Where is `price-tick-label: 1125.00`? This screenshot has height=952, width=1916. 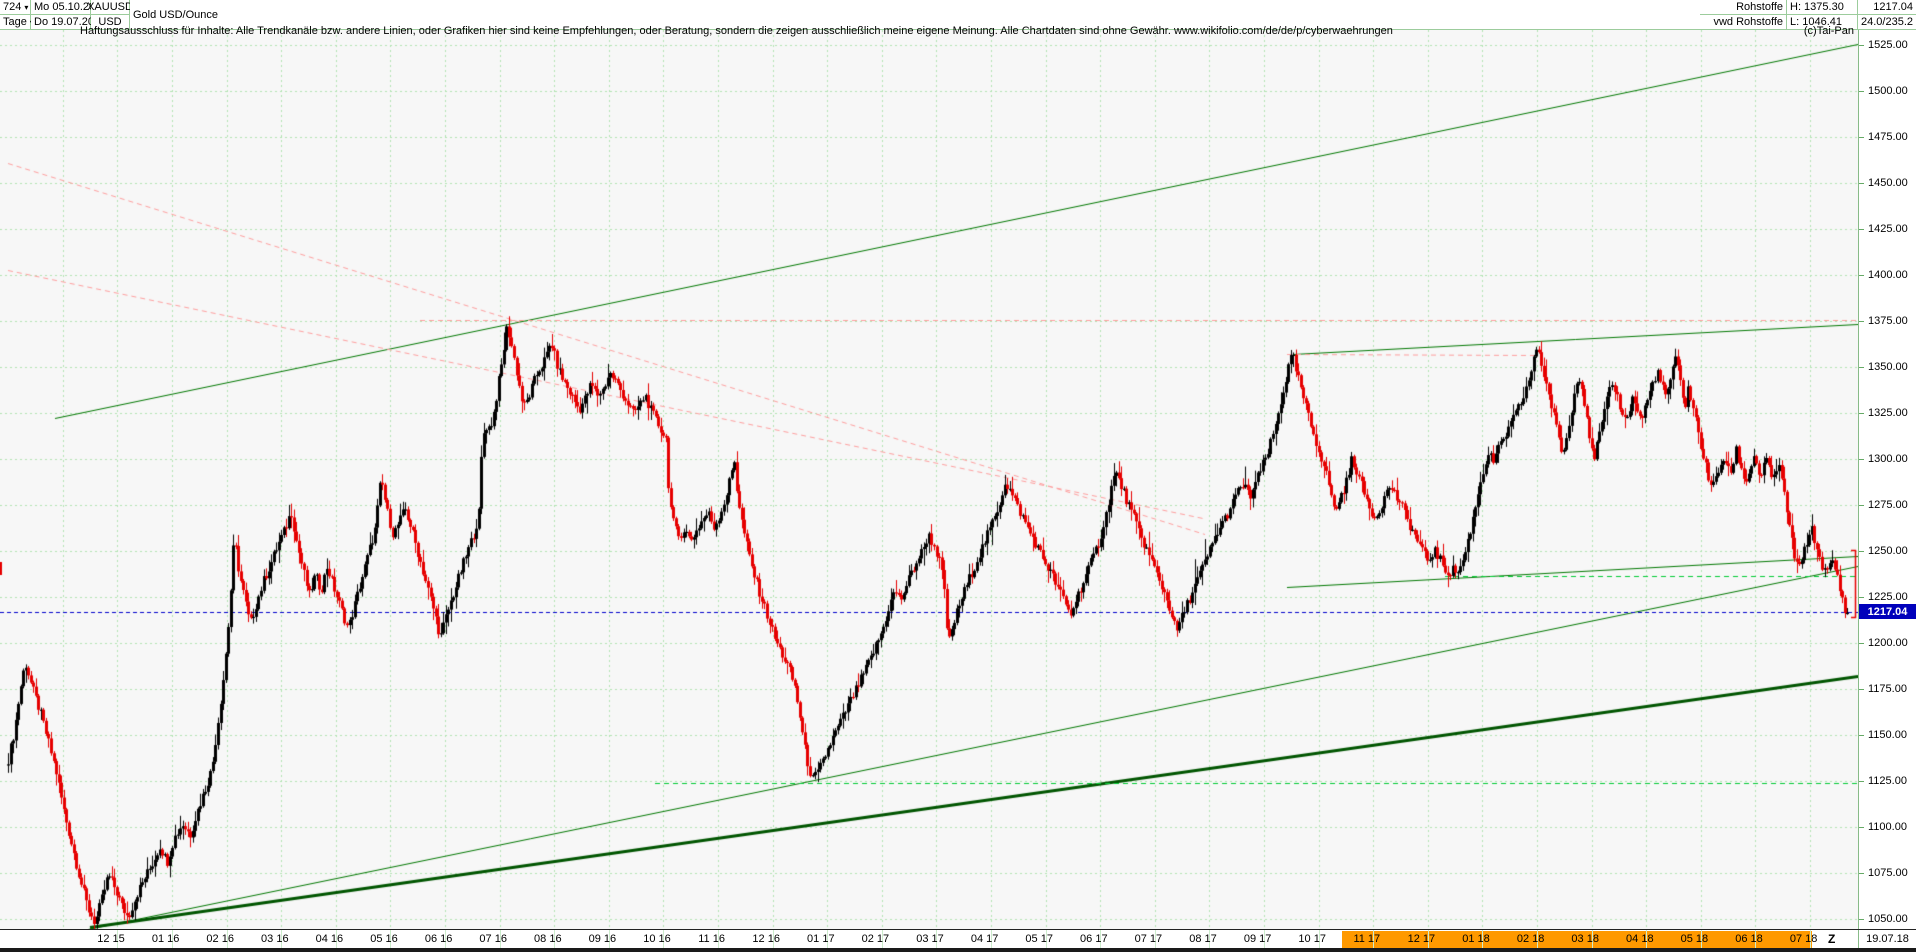
price-tick-label: 1125.00 is located at coordinates (1887, 781).